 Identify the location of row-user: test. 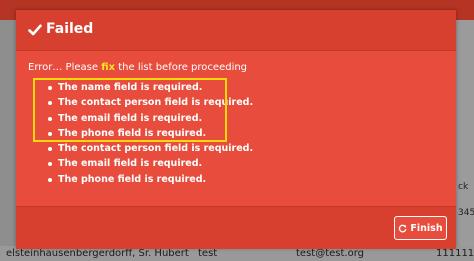
(208, 253).